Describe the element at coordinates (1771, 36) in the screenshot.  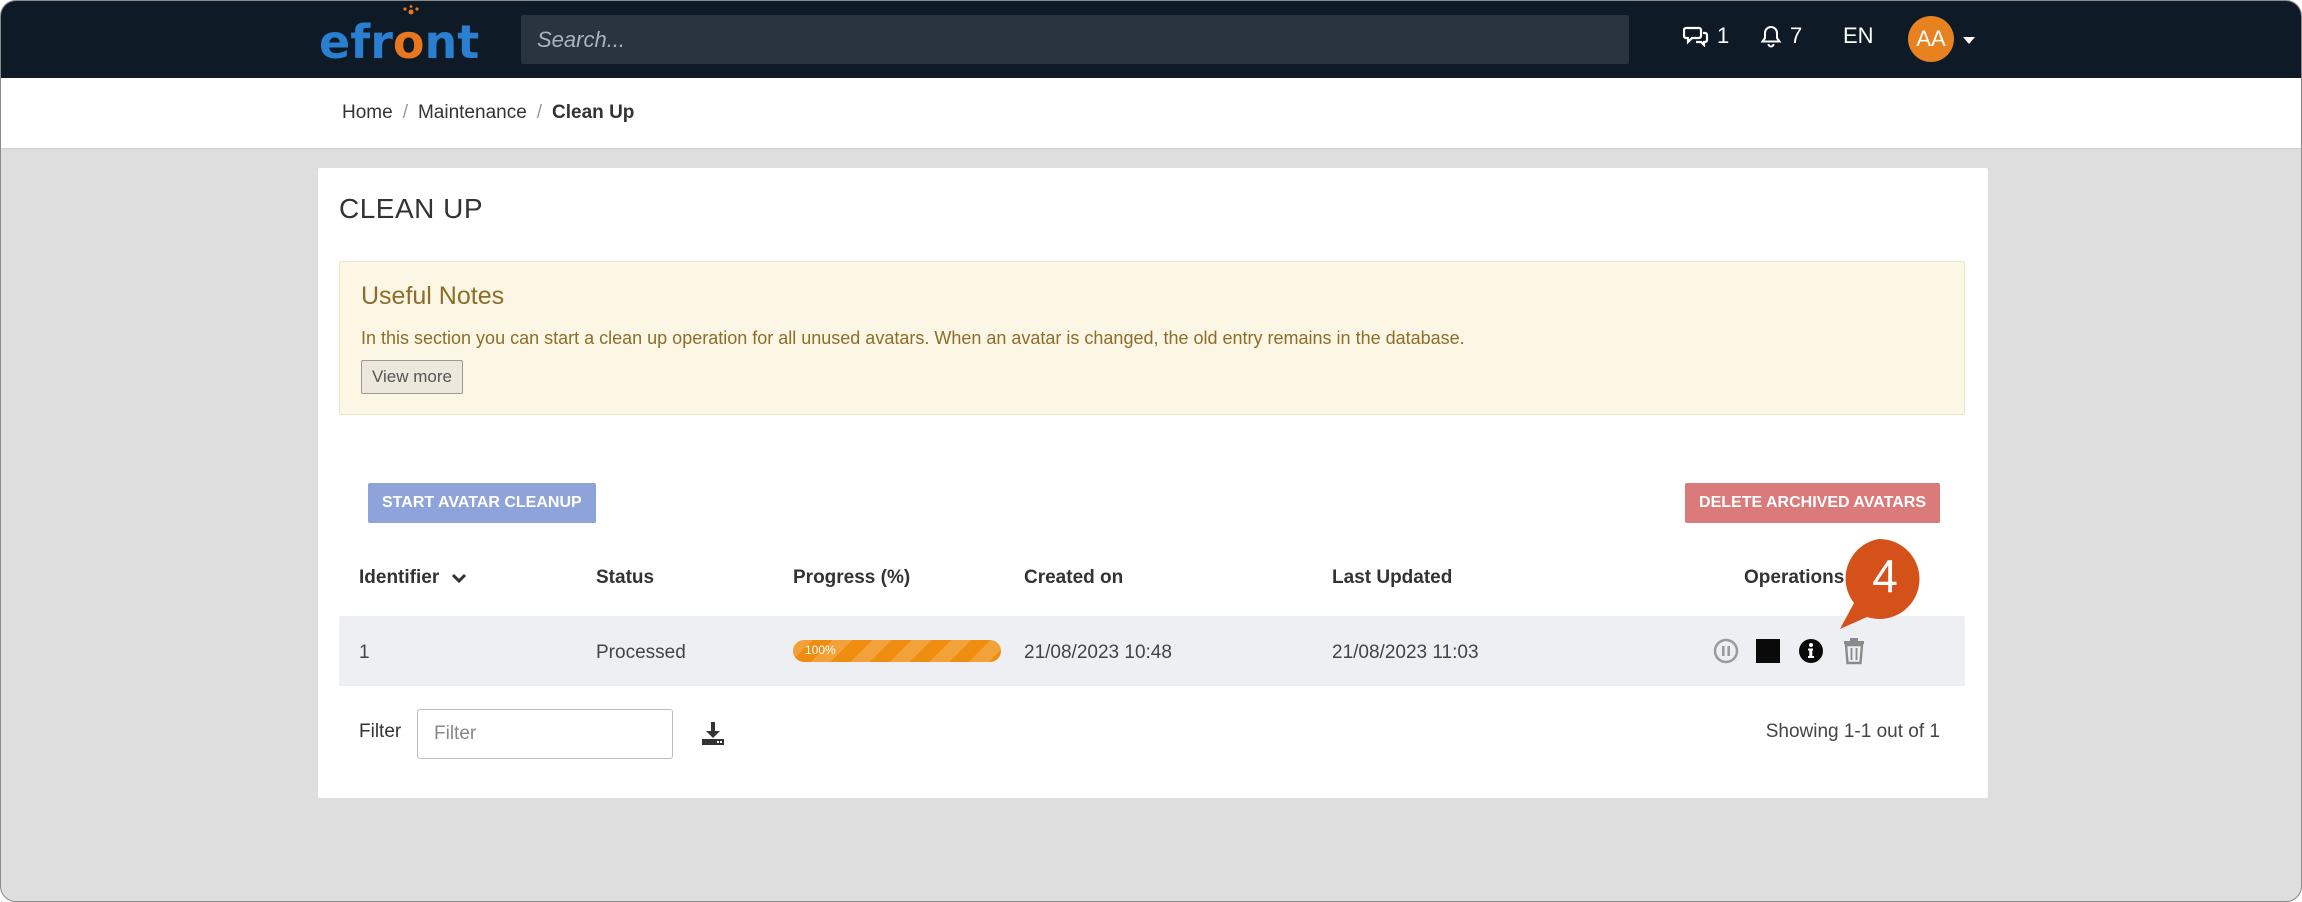
I see `bell-icon` at that location.